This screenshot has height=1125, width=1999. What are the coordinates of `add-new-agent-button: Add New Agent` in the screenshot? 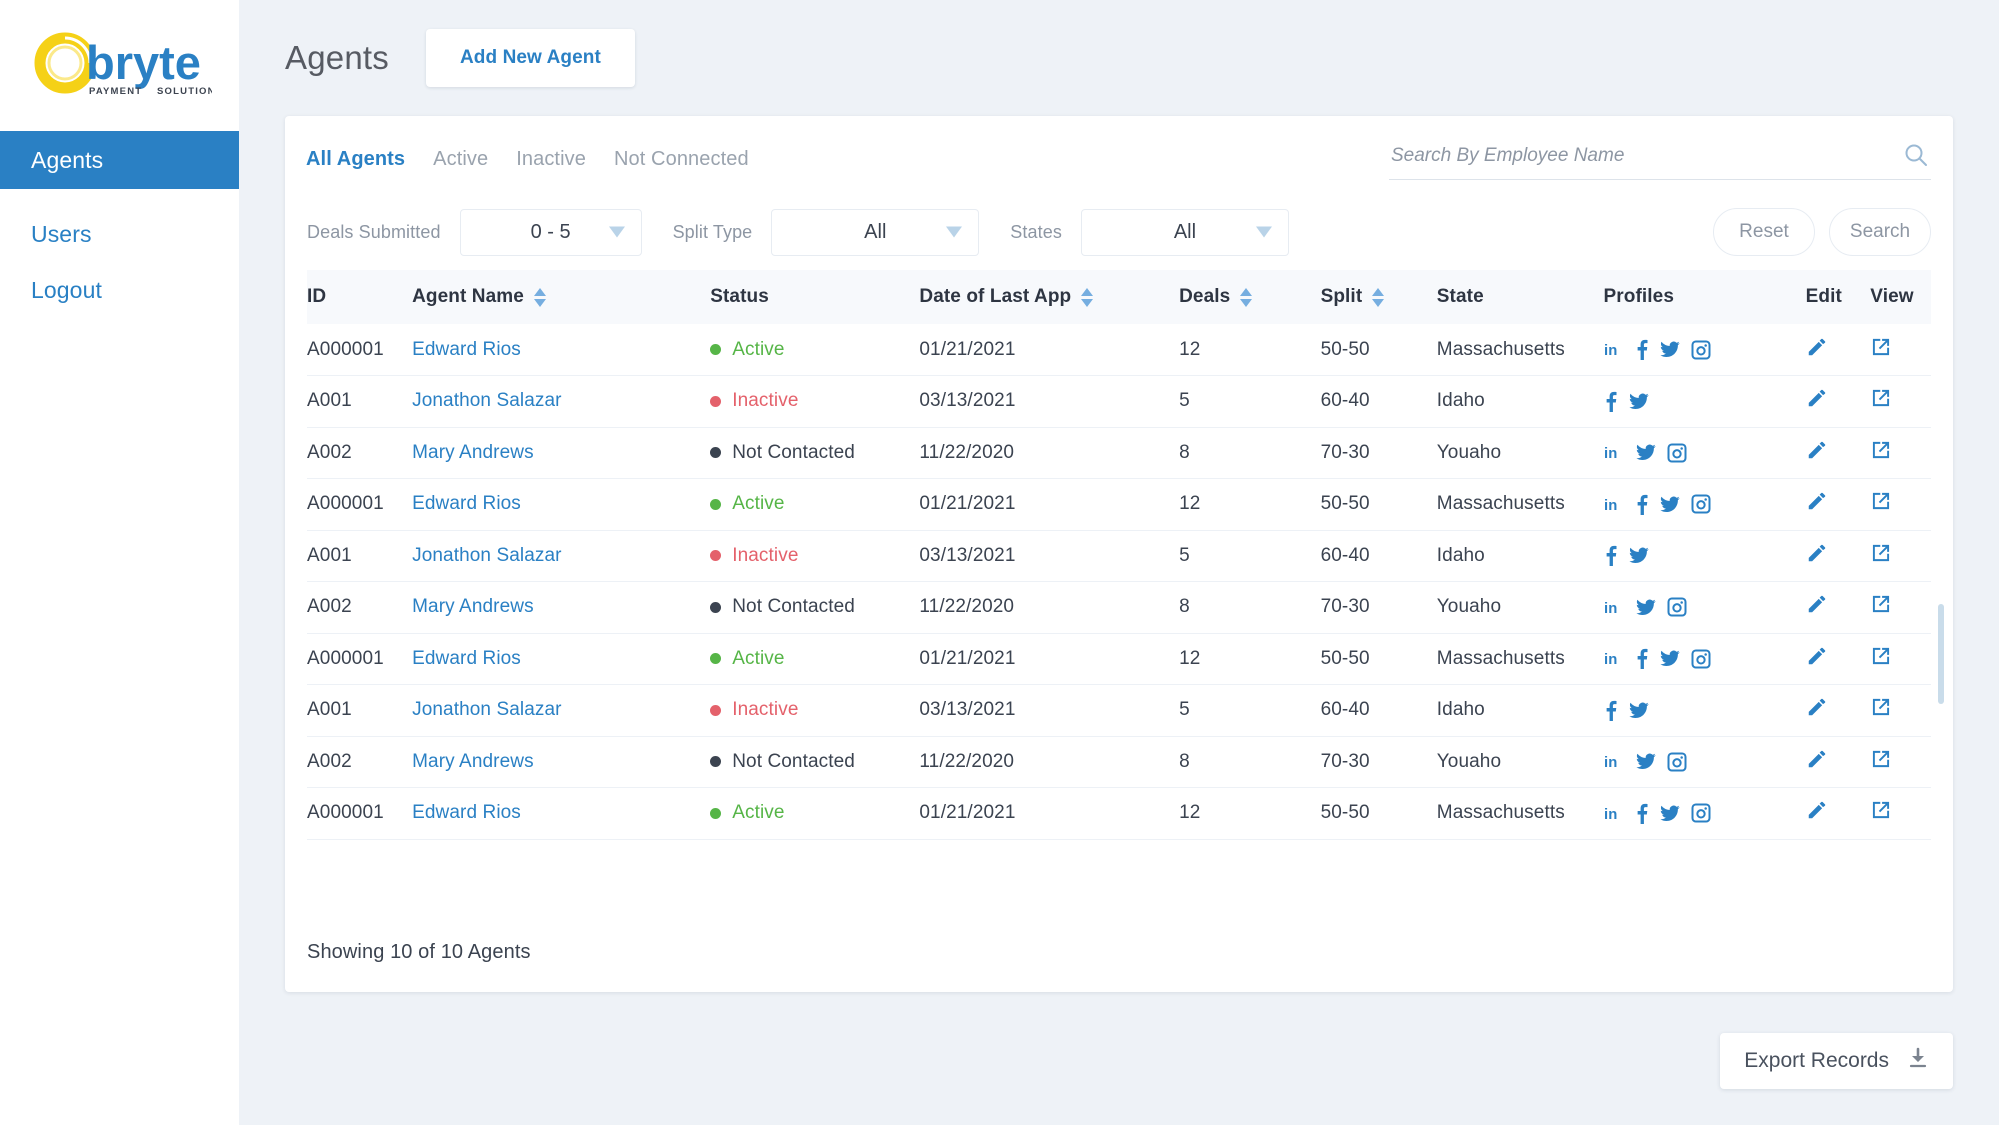 It's located at (530, 58).